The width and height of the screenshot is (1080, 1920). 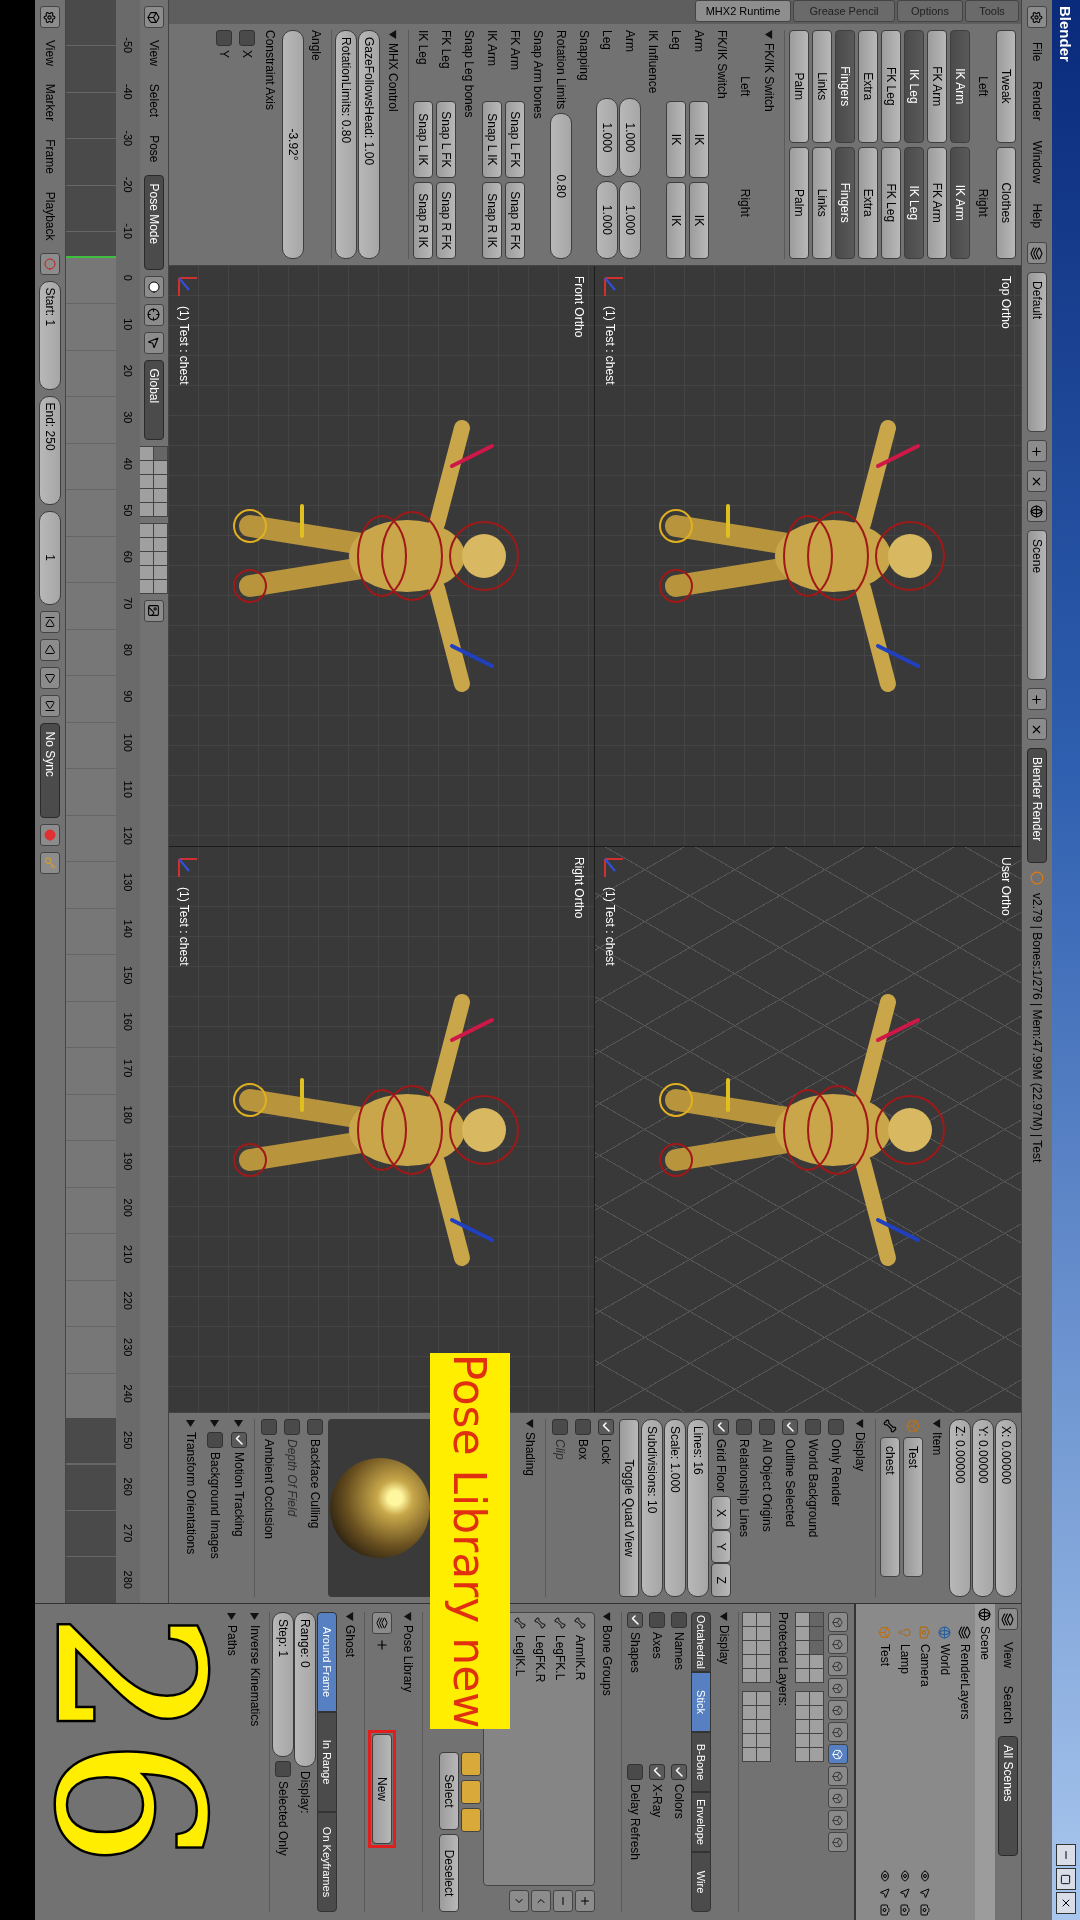 I want to click on viewport: Front Ortho (1) Test : chest, so click(x=382, y=556).